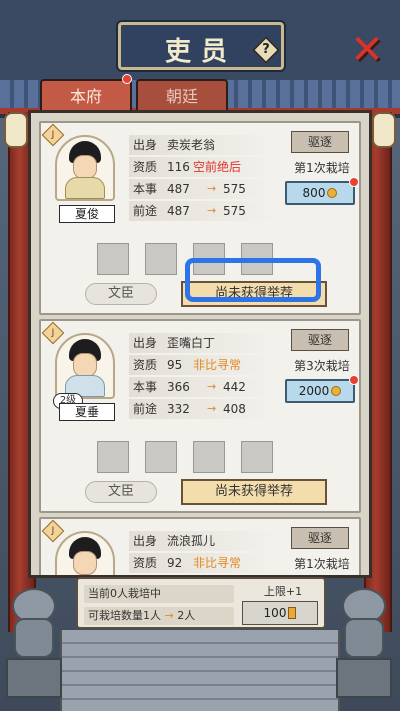 The image size is (400, 711). I want to click on tab-local-office: 本府, so click(86, 95).